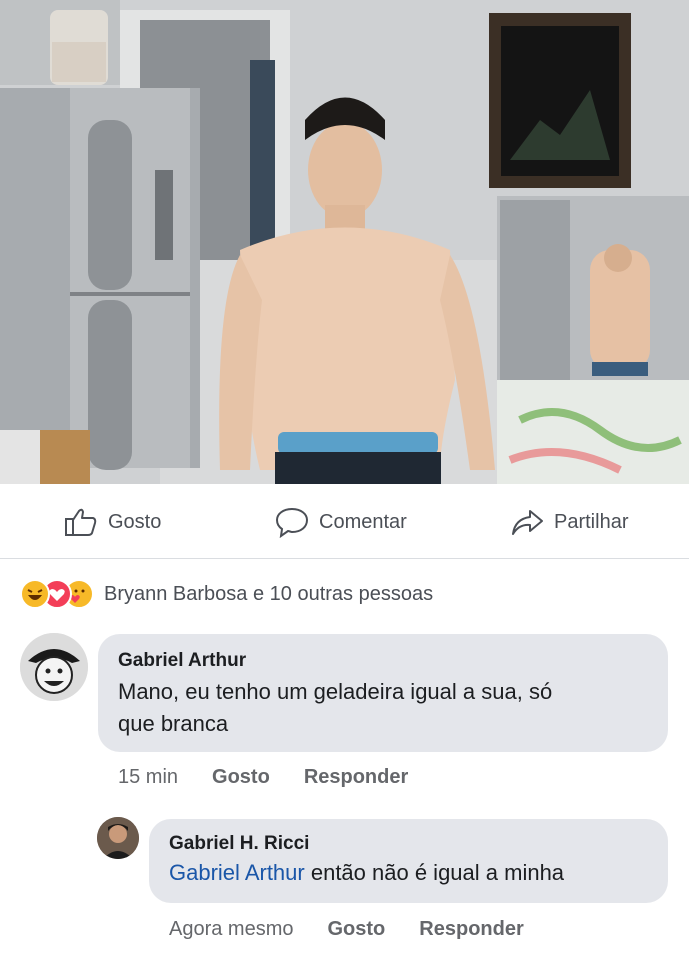  I want to click on reply-author: Gabriel H. Ricci, so click(414, 844).